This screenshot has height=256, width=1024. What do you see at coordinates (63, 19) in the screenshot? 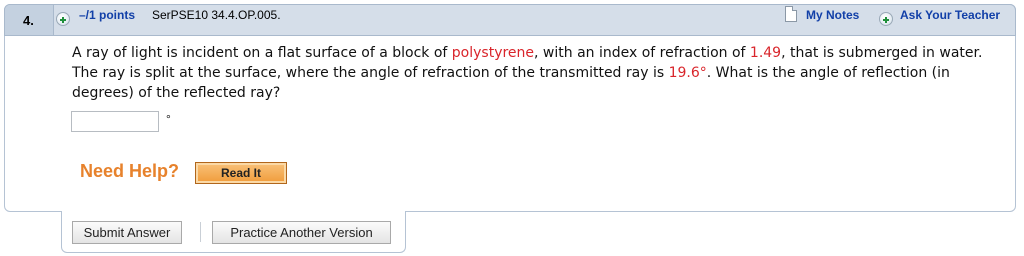
I see `expand-plus-icon` at bounding box center [63, 19].